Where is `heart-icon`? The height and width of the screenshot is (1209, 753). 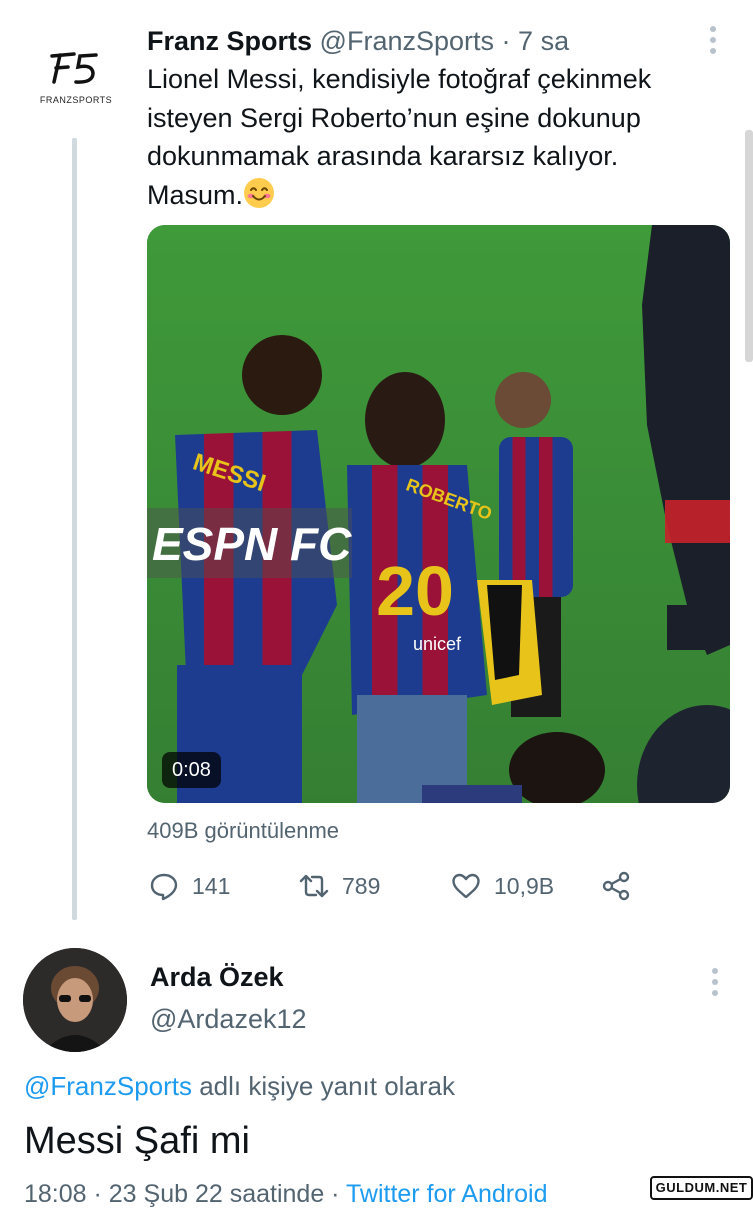
heart-icon is located at coordinates (466, 886).